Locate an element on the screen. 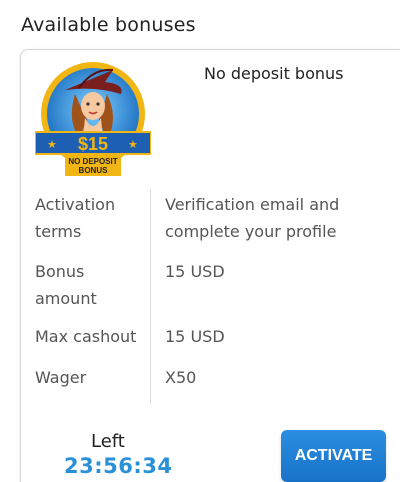 The width and height of the screenshot is (400, 482). column-divider is located at coordinates (150, 297).